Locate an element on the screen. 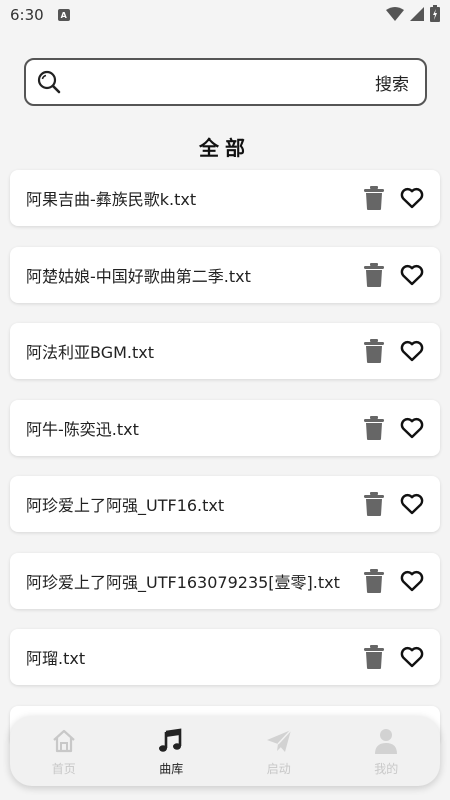 This screenshot has height=800, width=450. song-list-item: 阿牛-陈奕迅.txt is located at coordinates (225, 427).